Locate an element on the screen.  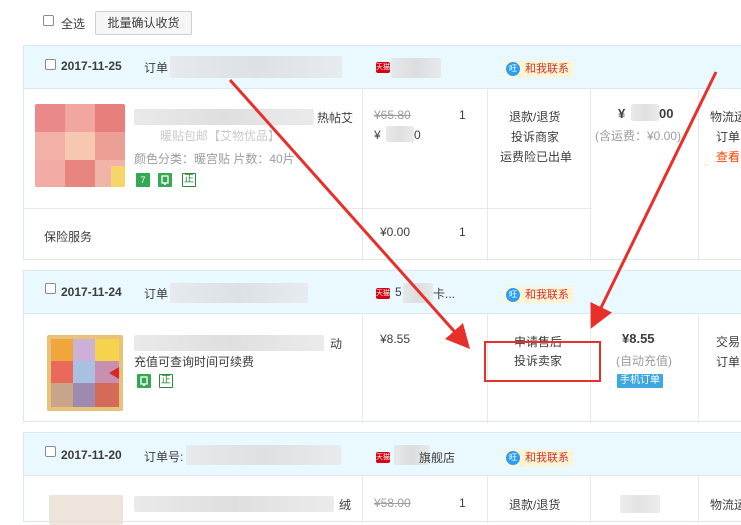
highlight-box is located at coordinates (542, 361).